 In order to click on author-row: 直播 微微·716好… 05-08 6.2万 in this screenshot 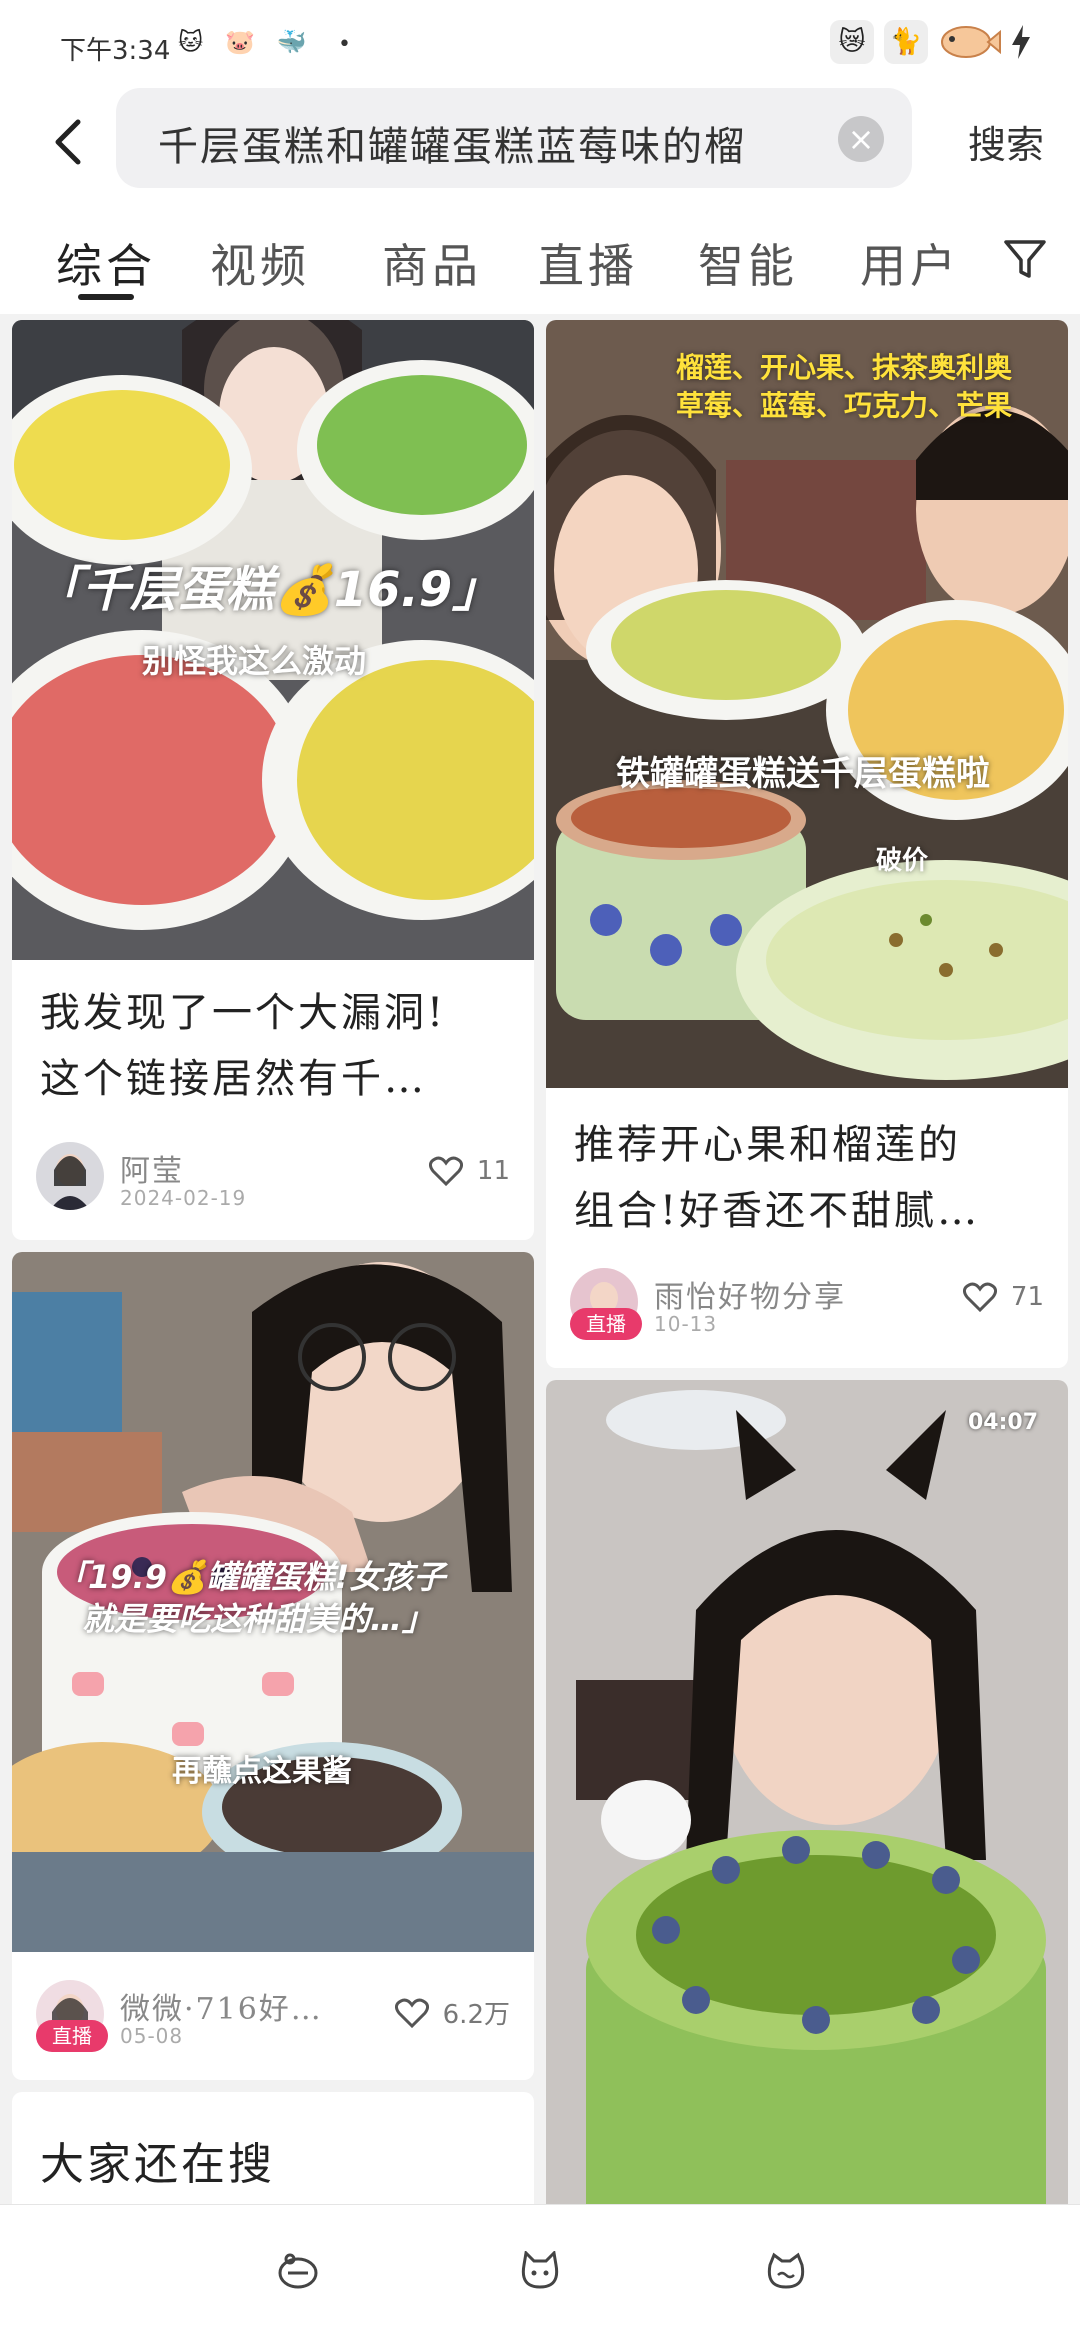, I will do `click(273, 2016)`.